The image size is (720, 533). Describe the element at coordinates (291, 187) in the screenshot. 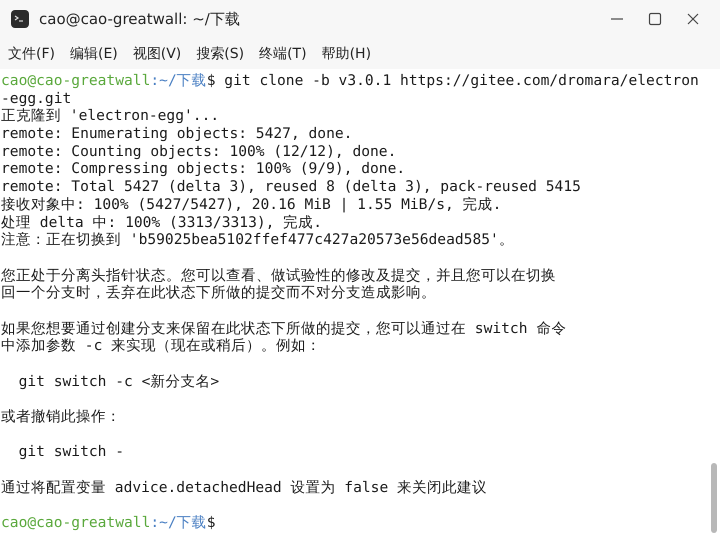

I see `output-line: remote: Total 5427 (delta 3), reused 8 (delta 3), pack-reused 5415` at that location.